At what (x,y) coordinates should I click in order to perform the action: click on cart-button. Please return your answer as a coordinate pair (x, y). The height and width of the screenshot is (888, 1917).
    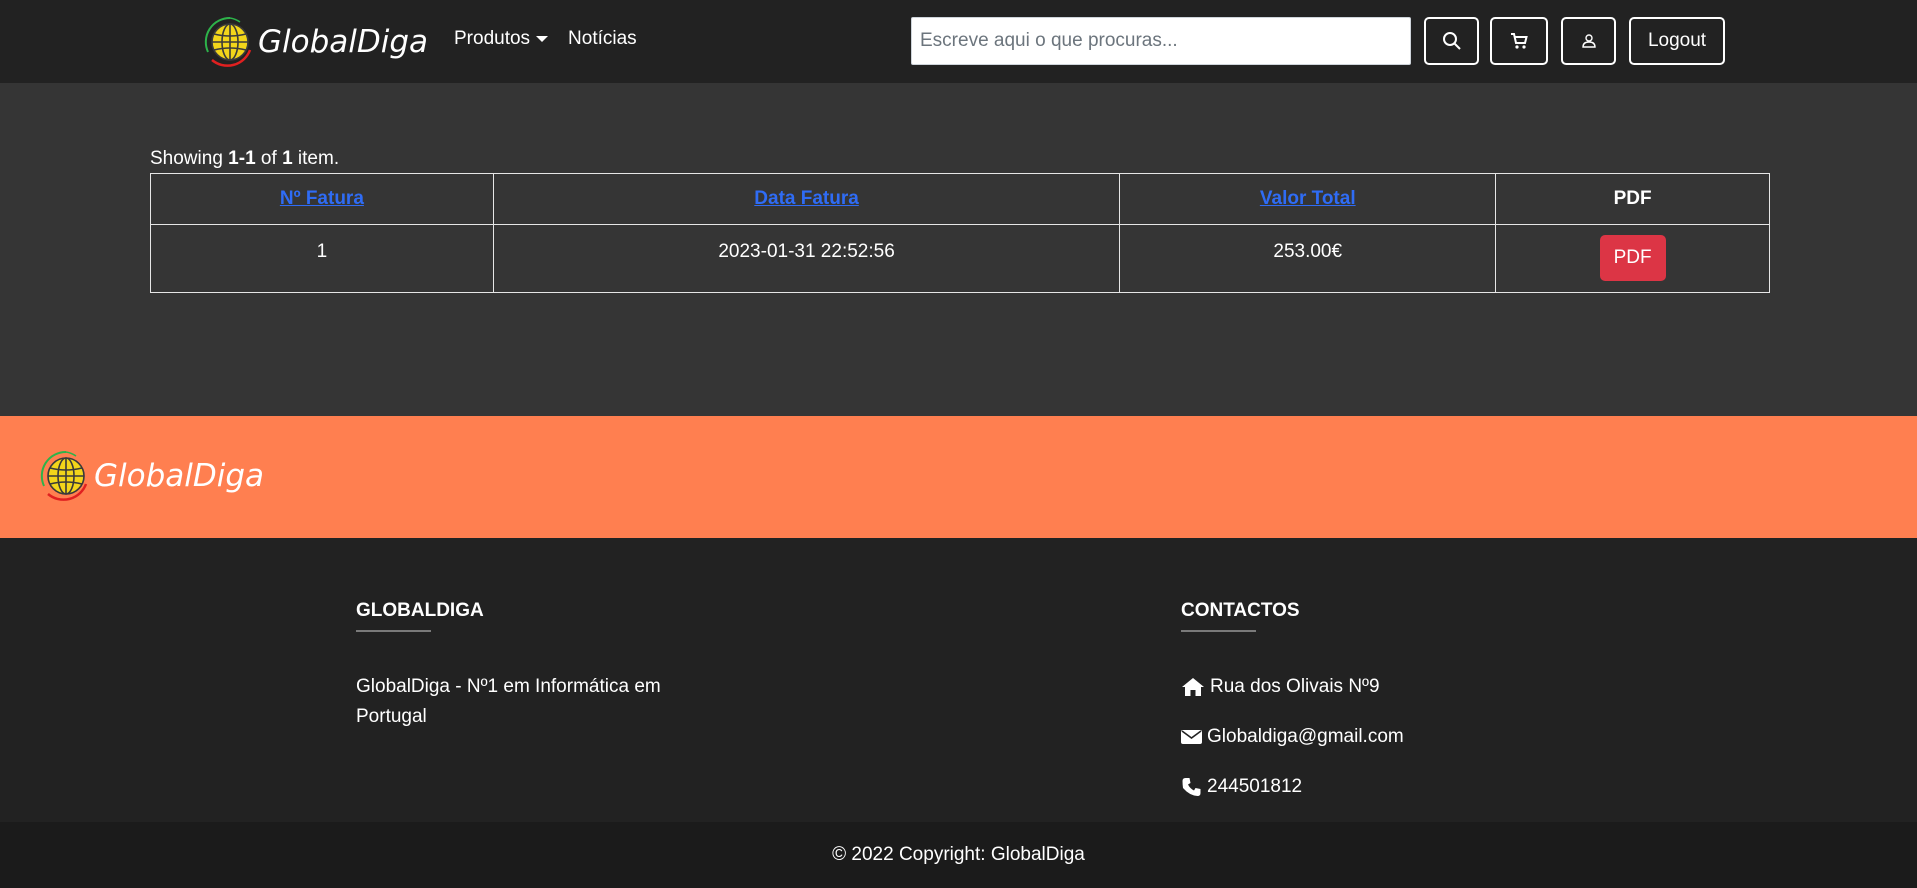
    Looking at the image, I should click on (1519, 41).